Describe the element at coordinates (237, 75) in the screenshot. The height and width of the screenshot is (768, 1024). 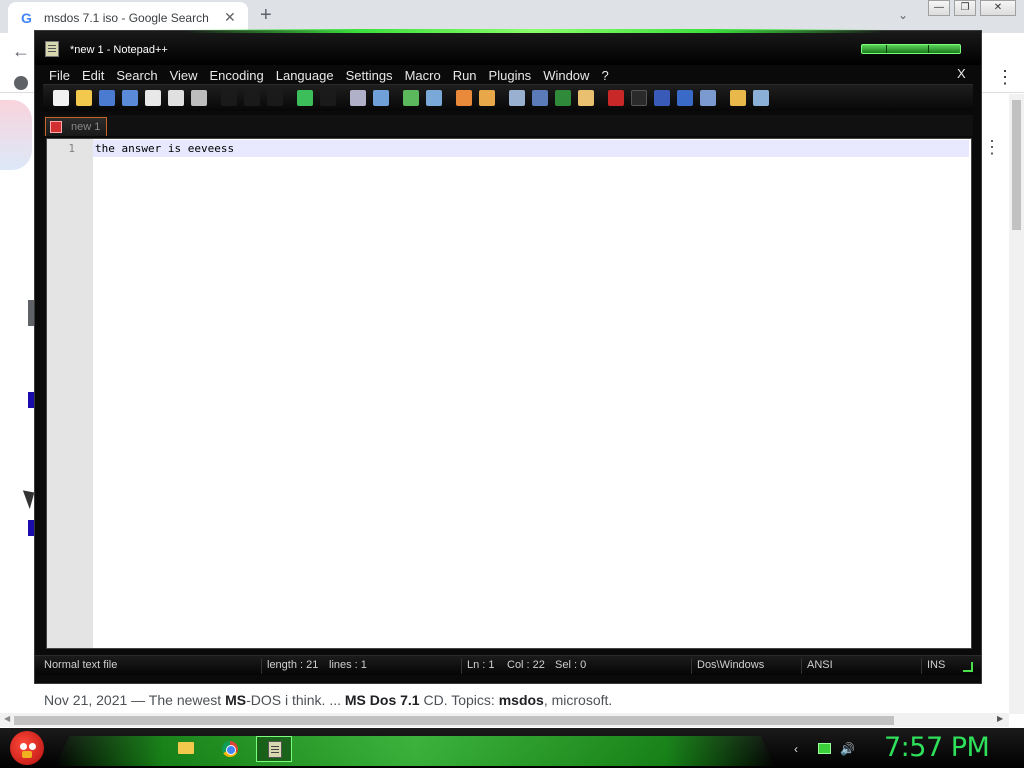
I see `menu-encoding: Encoding` at that location.